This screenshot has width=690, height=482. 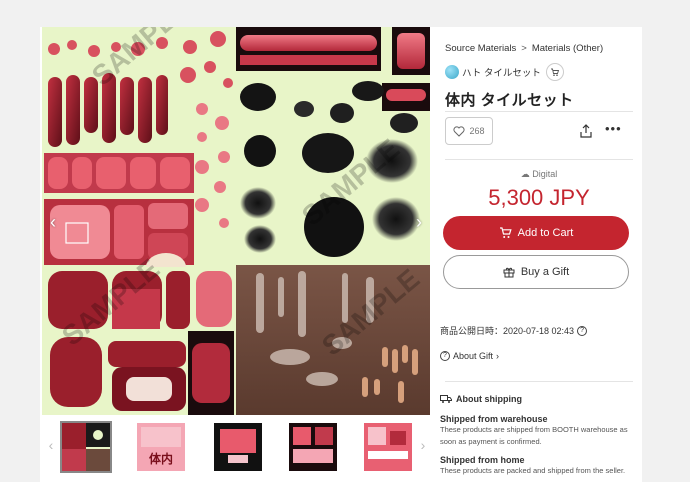 I want to click on like-button: 268, so click(x=469, y=131).